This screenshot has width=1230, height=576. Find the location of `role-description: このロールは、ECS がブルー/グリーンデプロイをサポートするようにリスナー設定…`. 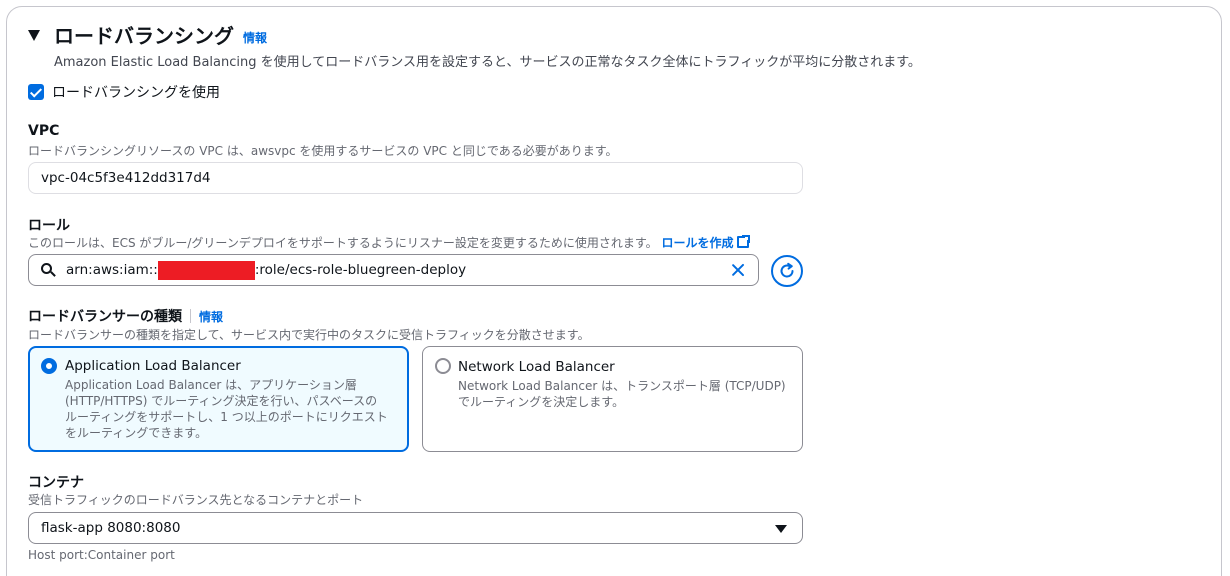

role-description: このロールは、ECS がブルー/グリーンデプロイをサポートするようにリスナー設定… is located at coordinates (343, 243).